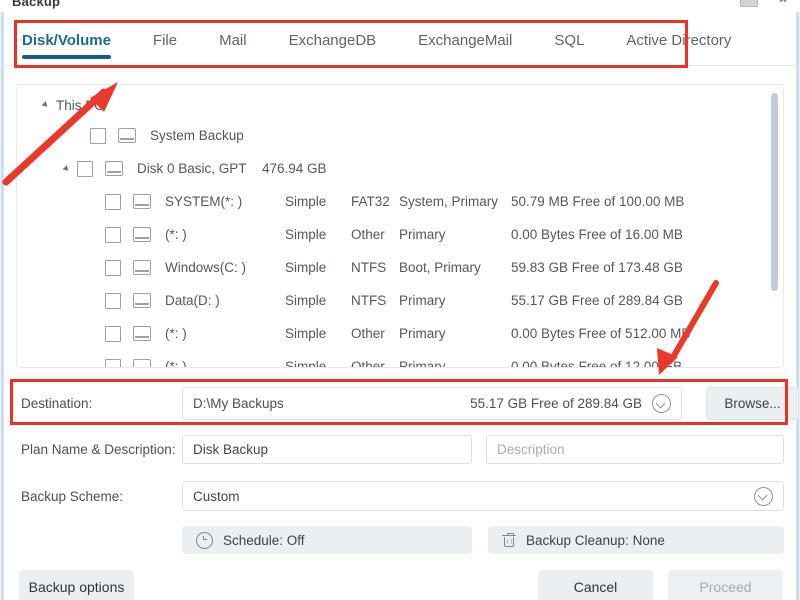  I want to click on tree-row-free: 50.79 MB Free of 100.00 MB, so click(598, 201).